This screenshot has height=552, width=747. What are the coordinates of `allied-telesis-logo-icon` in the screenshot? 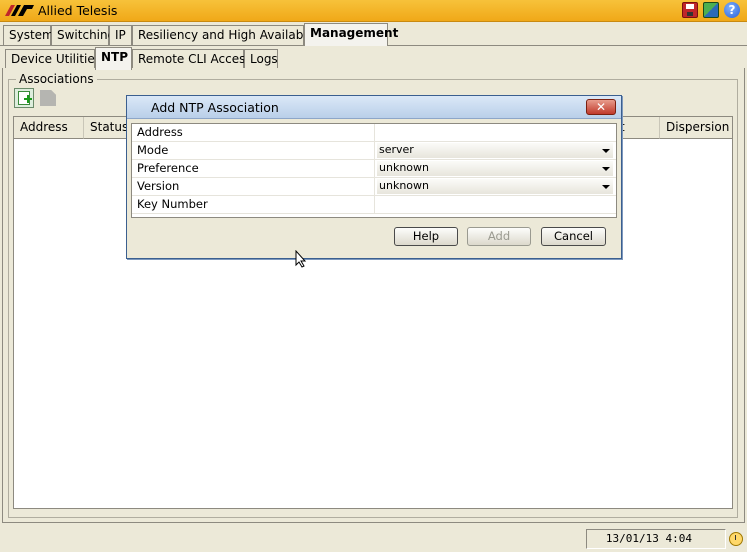 It's located at (19, 10).